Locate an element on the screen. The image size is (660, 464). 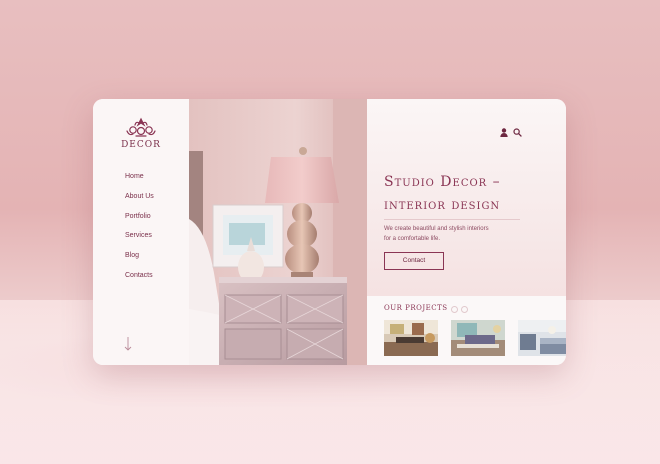
hero-description-line-2: for a comfortable life. is located at coordinates (412, 238).